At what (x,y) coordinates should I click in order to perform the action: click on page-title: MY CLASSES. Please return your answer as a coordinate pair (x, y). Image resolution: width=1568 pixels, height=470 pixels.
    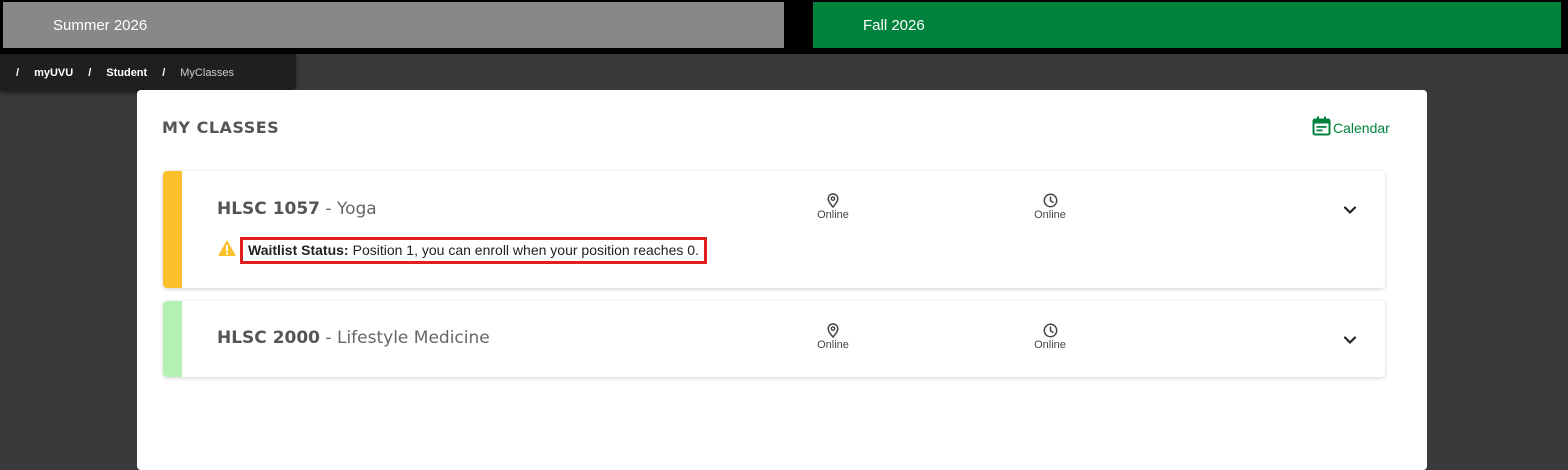
    Looking at the image, I should click on (221, 127).